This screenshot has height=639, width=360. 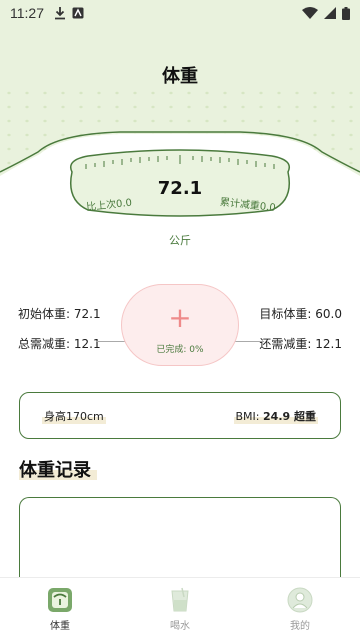 I want to click on target-weight: 目标体重: 60.0, so click(x=300, y=314).